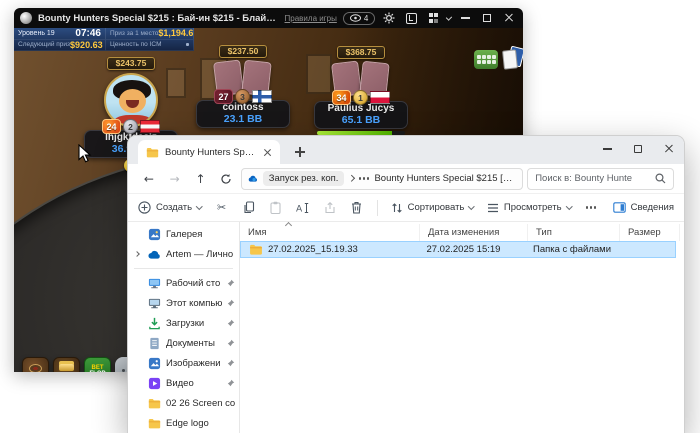  Describe the element at coordinates (660, 178) in the screenshot. I see `search-icon` at that location.